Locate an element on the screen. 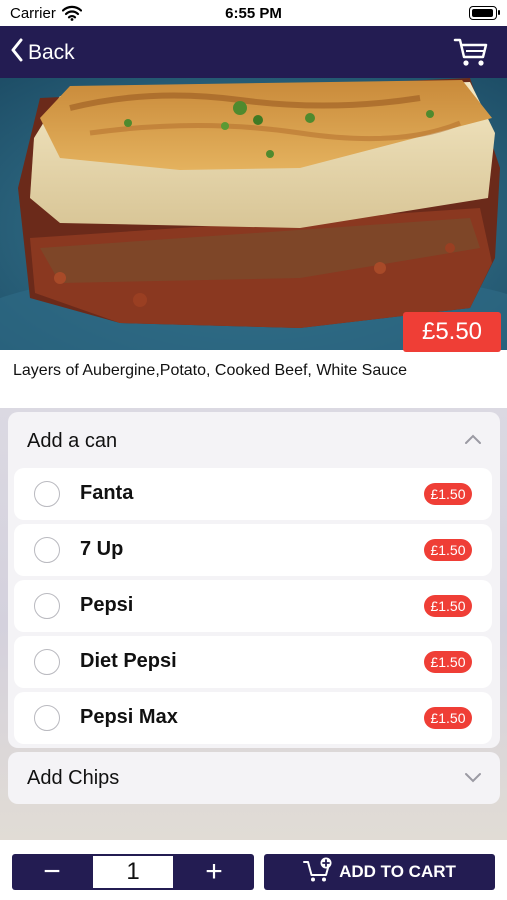  option-item-fanta: Fanta £1.50 is located at coordinates (253, 494).